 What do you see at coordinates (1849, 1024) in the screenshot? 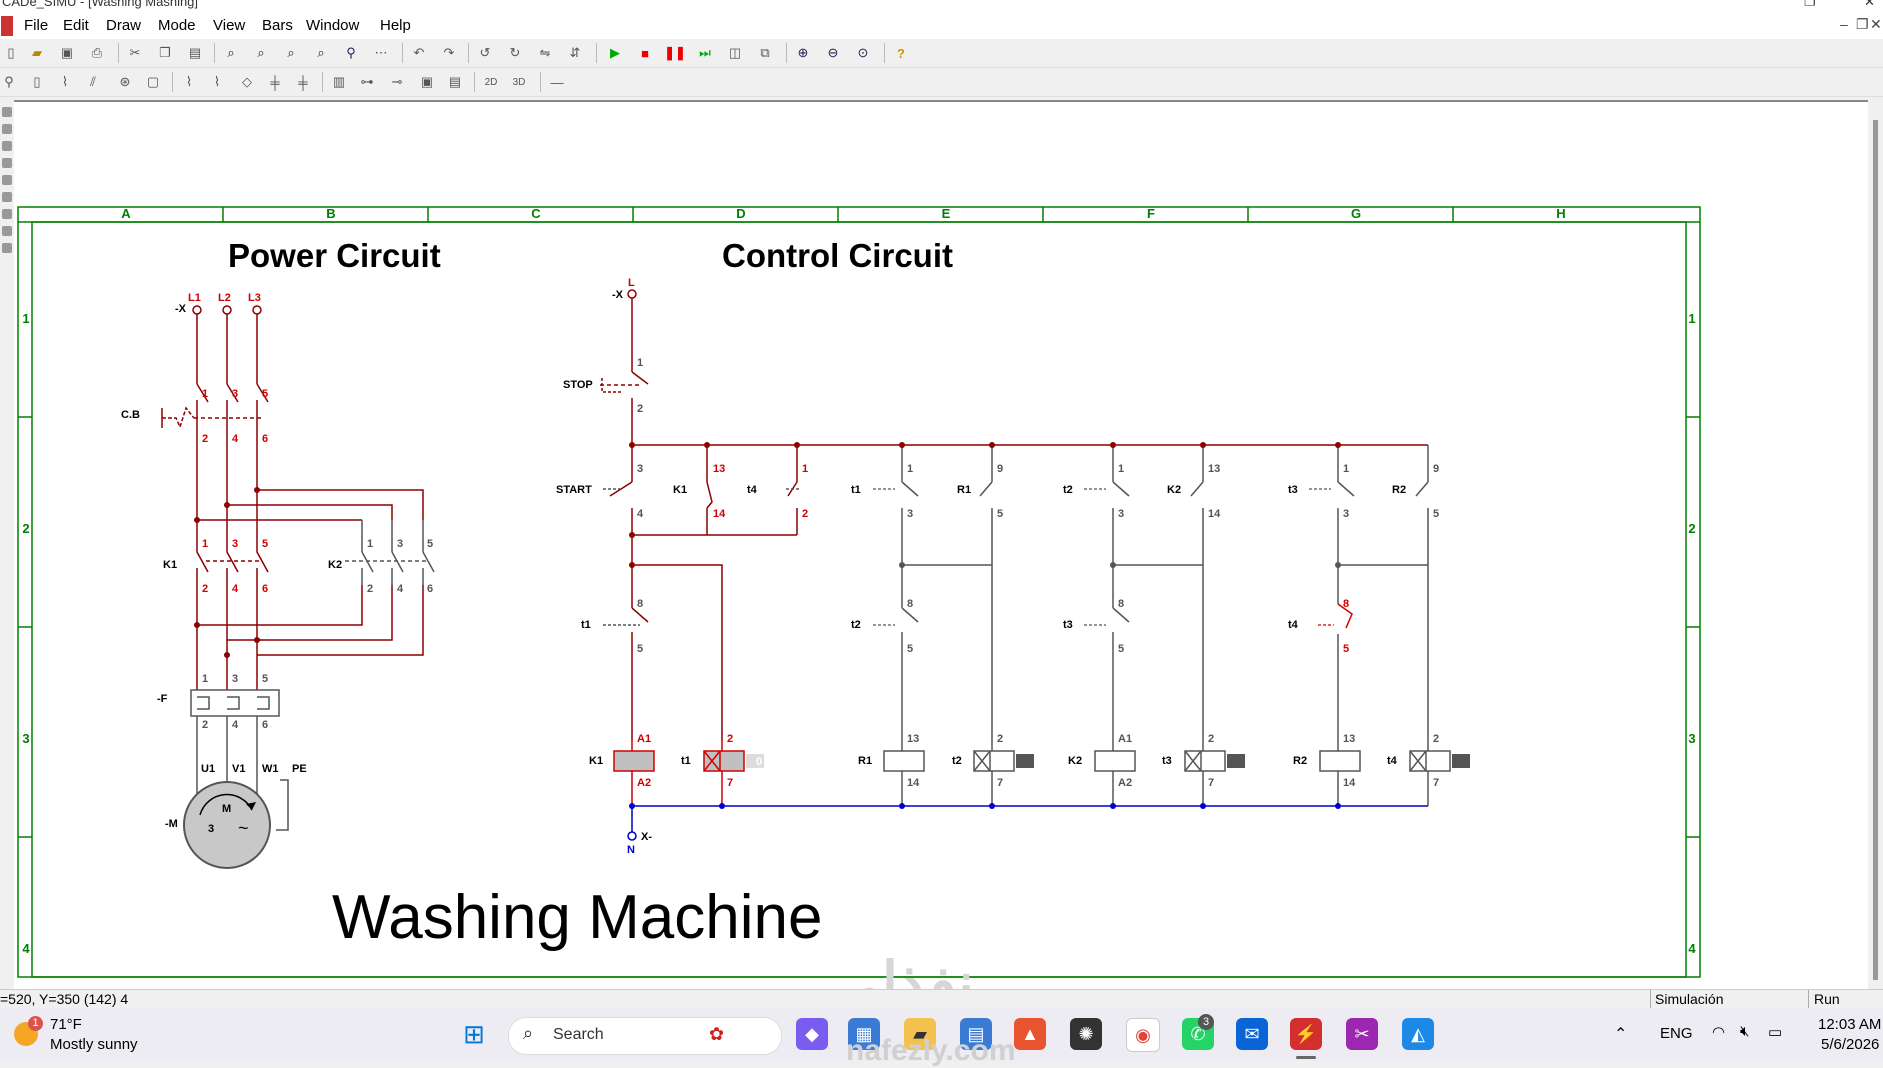
I see `clock-time: 12:03 AM` at bounding box center [1849, 1024].